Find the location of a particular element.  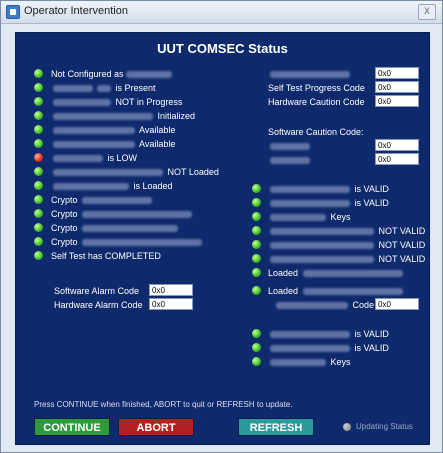

status-text: is Present is located at coordinates (135, 88).